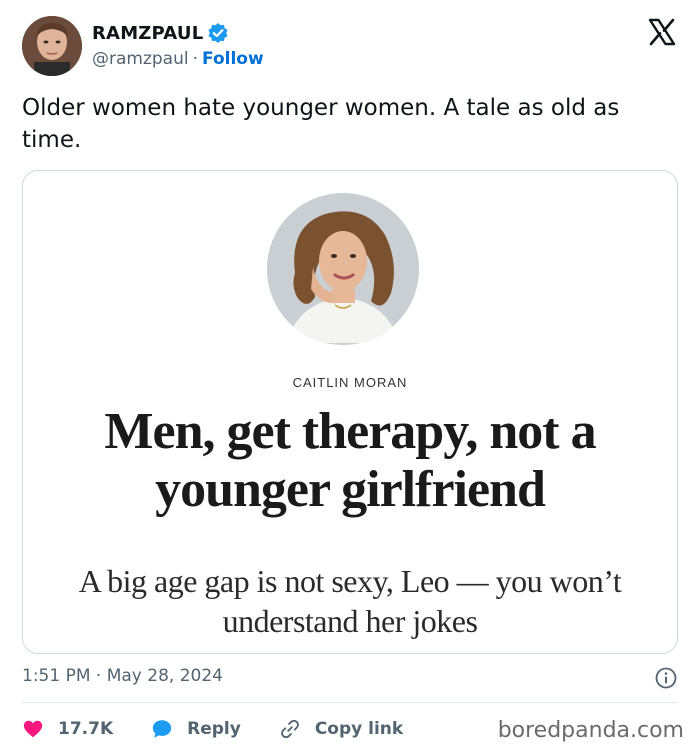 The height and width of the screenshot is (756, 700). I want to click on tweet-timestamp: 1:51 PM · May 28, 2024, so click(122, 676).